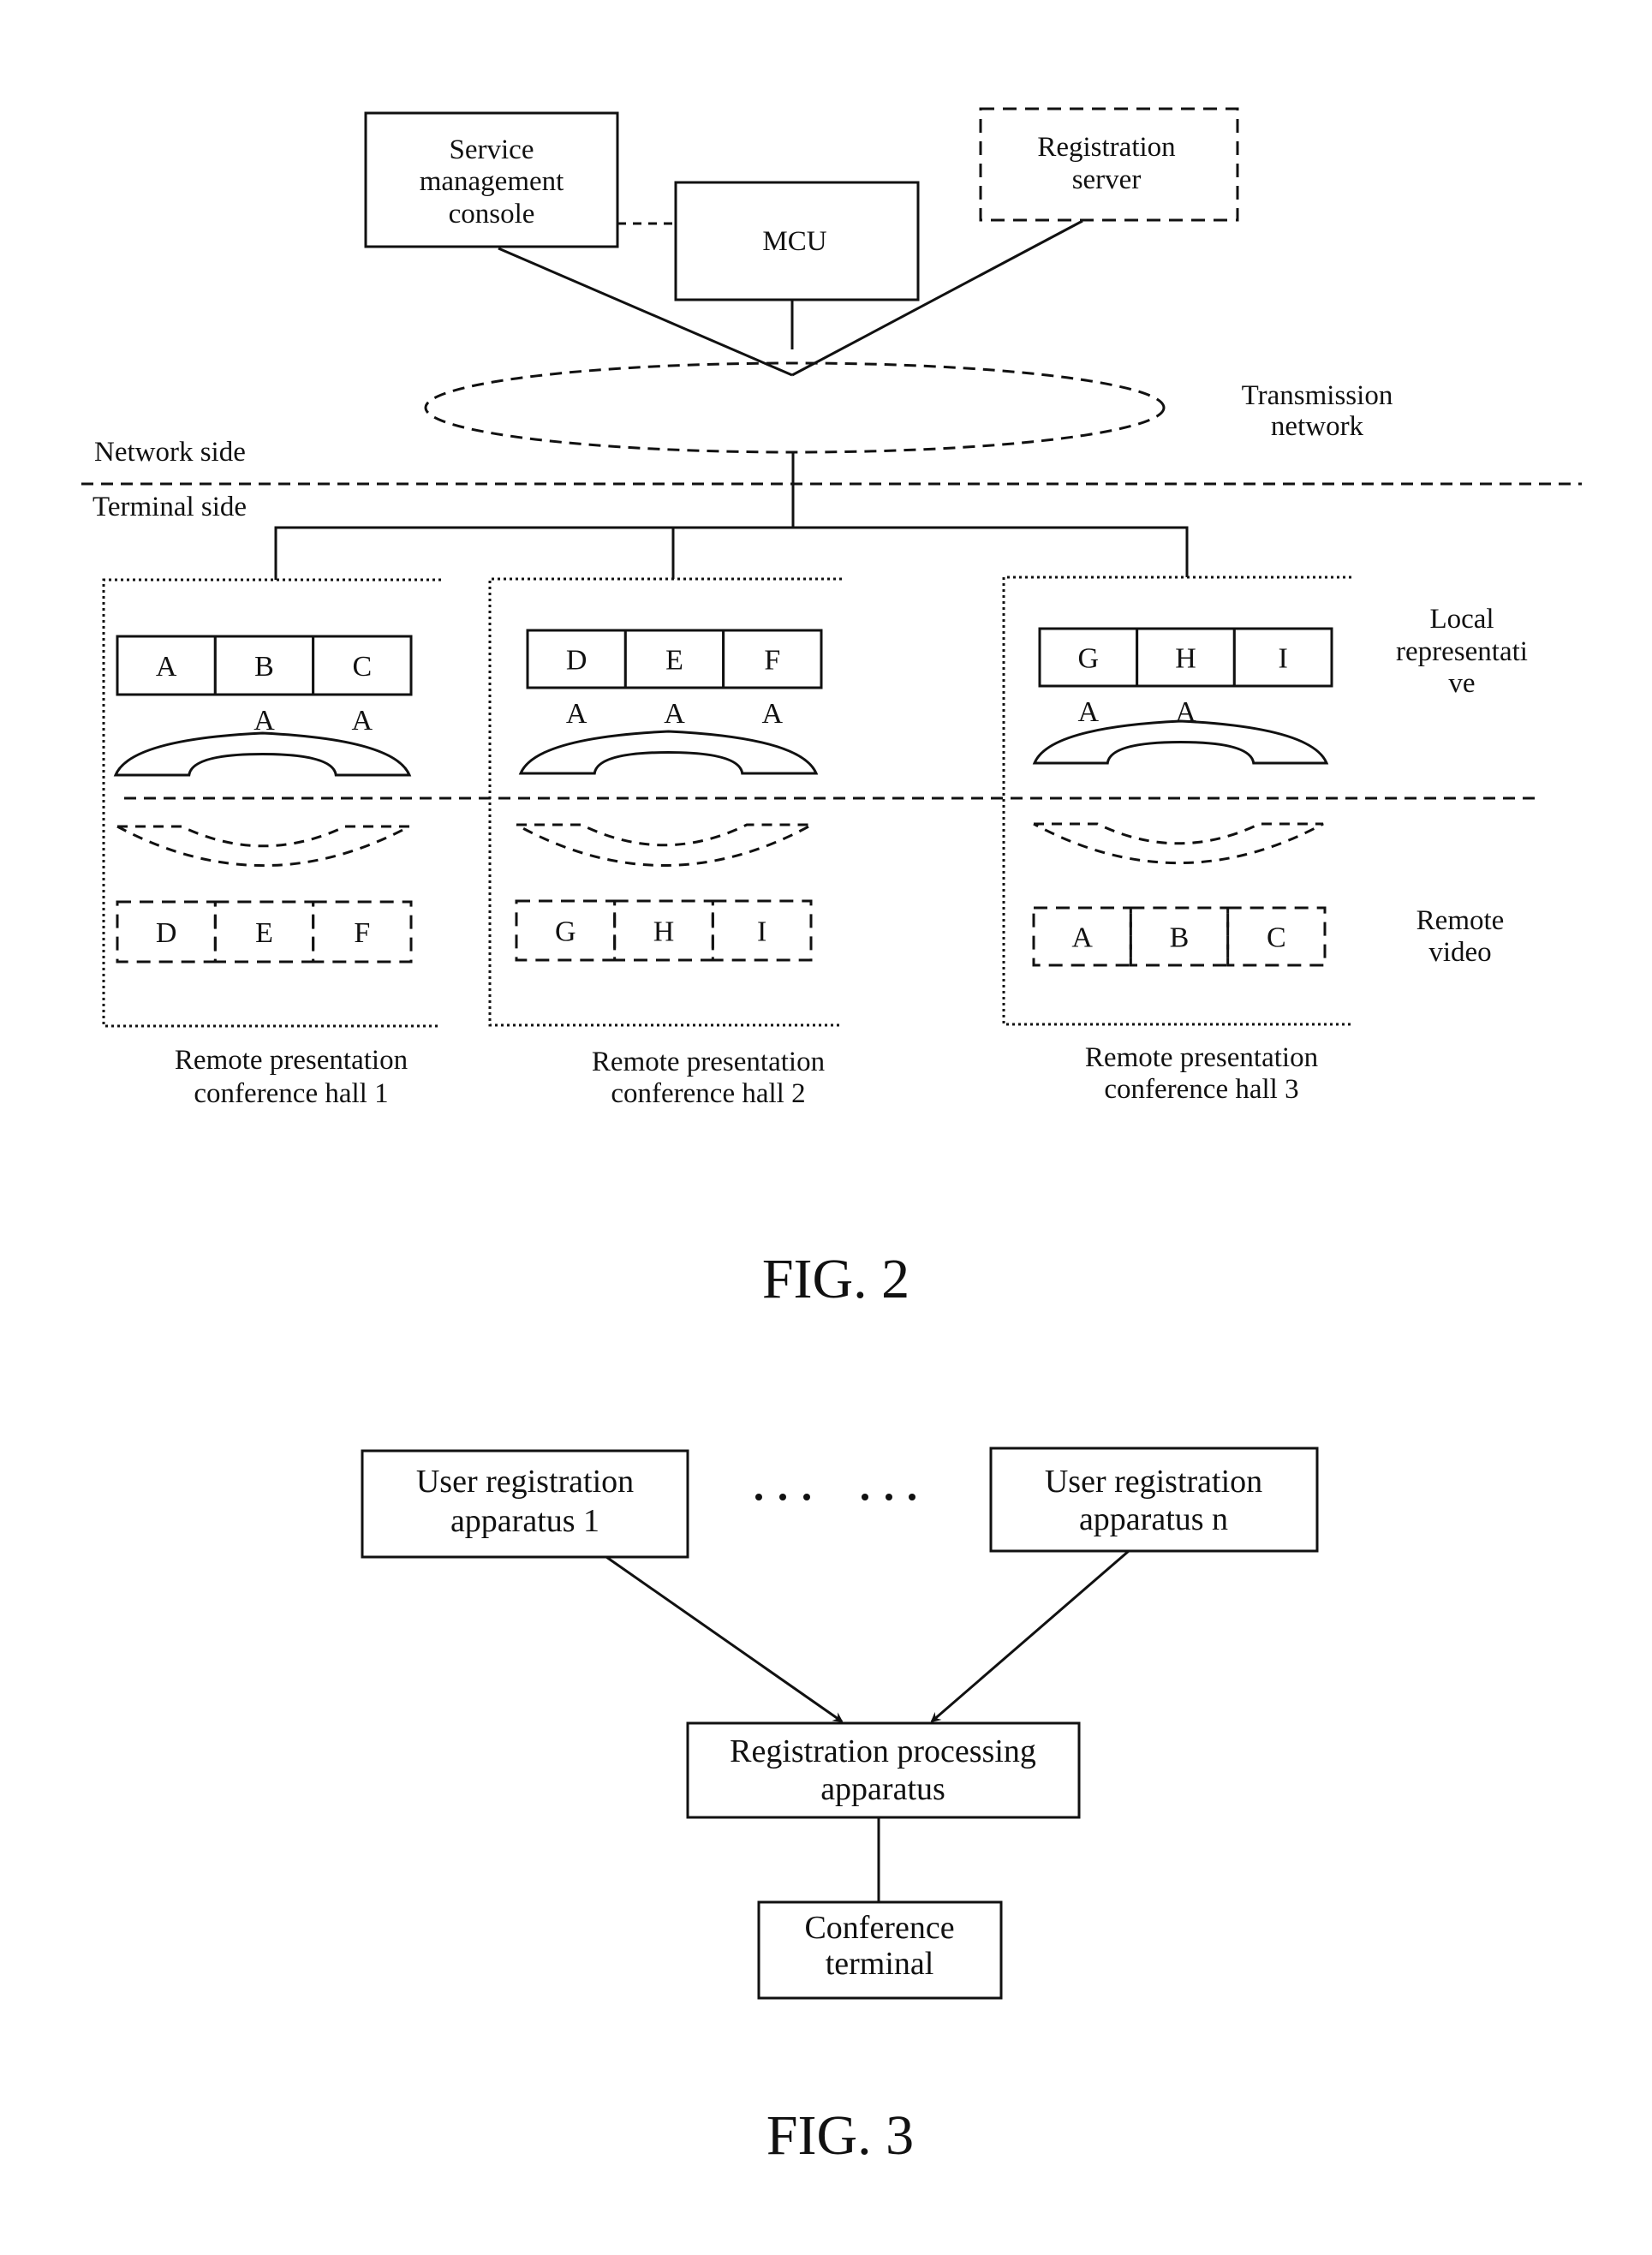 This screenshot has width=1652, height=2255. I want to click on remote-screen-letter: I, so click(761, 932).